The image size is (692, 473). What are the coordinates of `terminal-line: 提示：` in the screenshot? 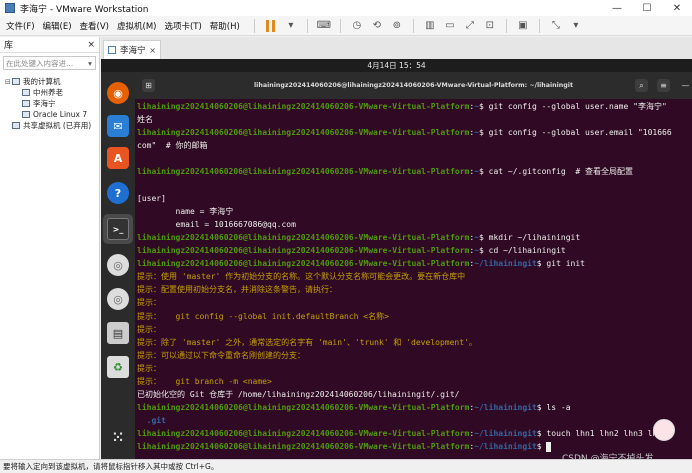 It's located at (414, 368).